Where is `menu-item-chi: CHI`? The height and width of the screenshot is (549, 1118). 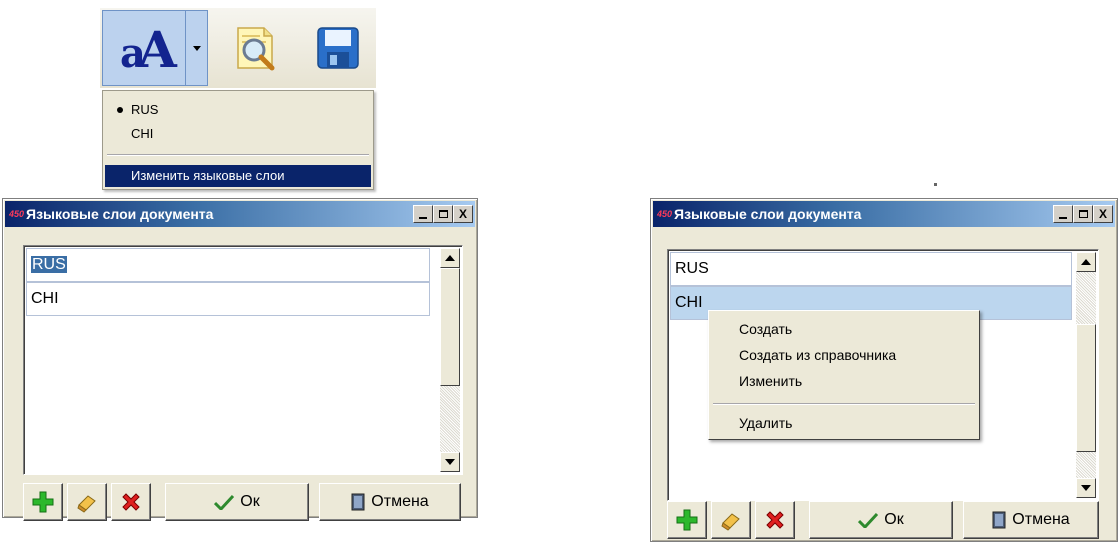
menu-item-chi: CHI is located at coordinates (238, 134).